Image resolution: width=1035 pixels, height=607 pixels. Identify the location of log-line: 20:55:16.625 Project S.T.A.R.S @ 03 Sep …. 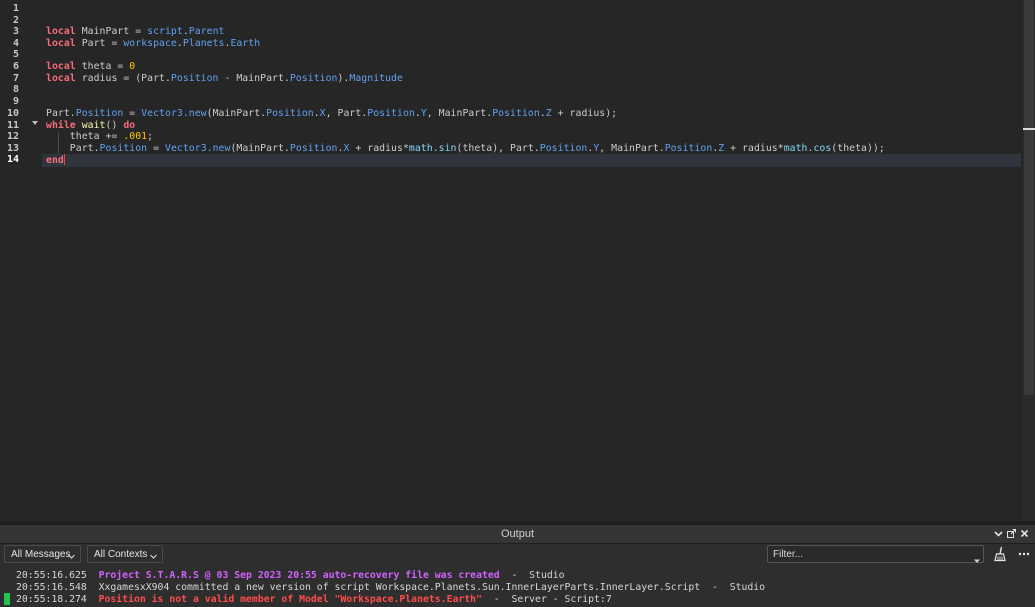
(290, 576).